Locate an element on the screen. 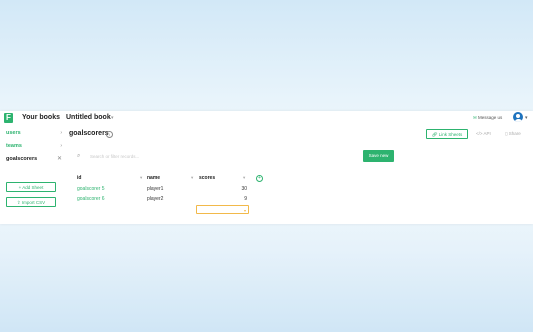 The width and height of the screenshot is (533, 332). sidebar-item-users: users › is located at coordinates (34, 133).